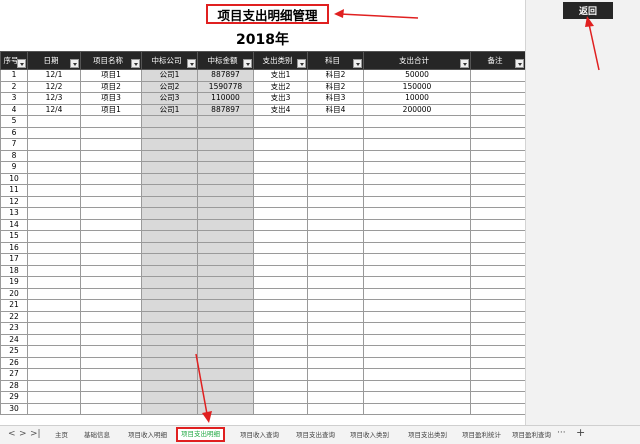 Image resolution: width=640 pixels, height=444 pixels. I want to click on table-cell: 15, so click(14, 236).